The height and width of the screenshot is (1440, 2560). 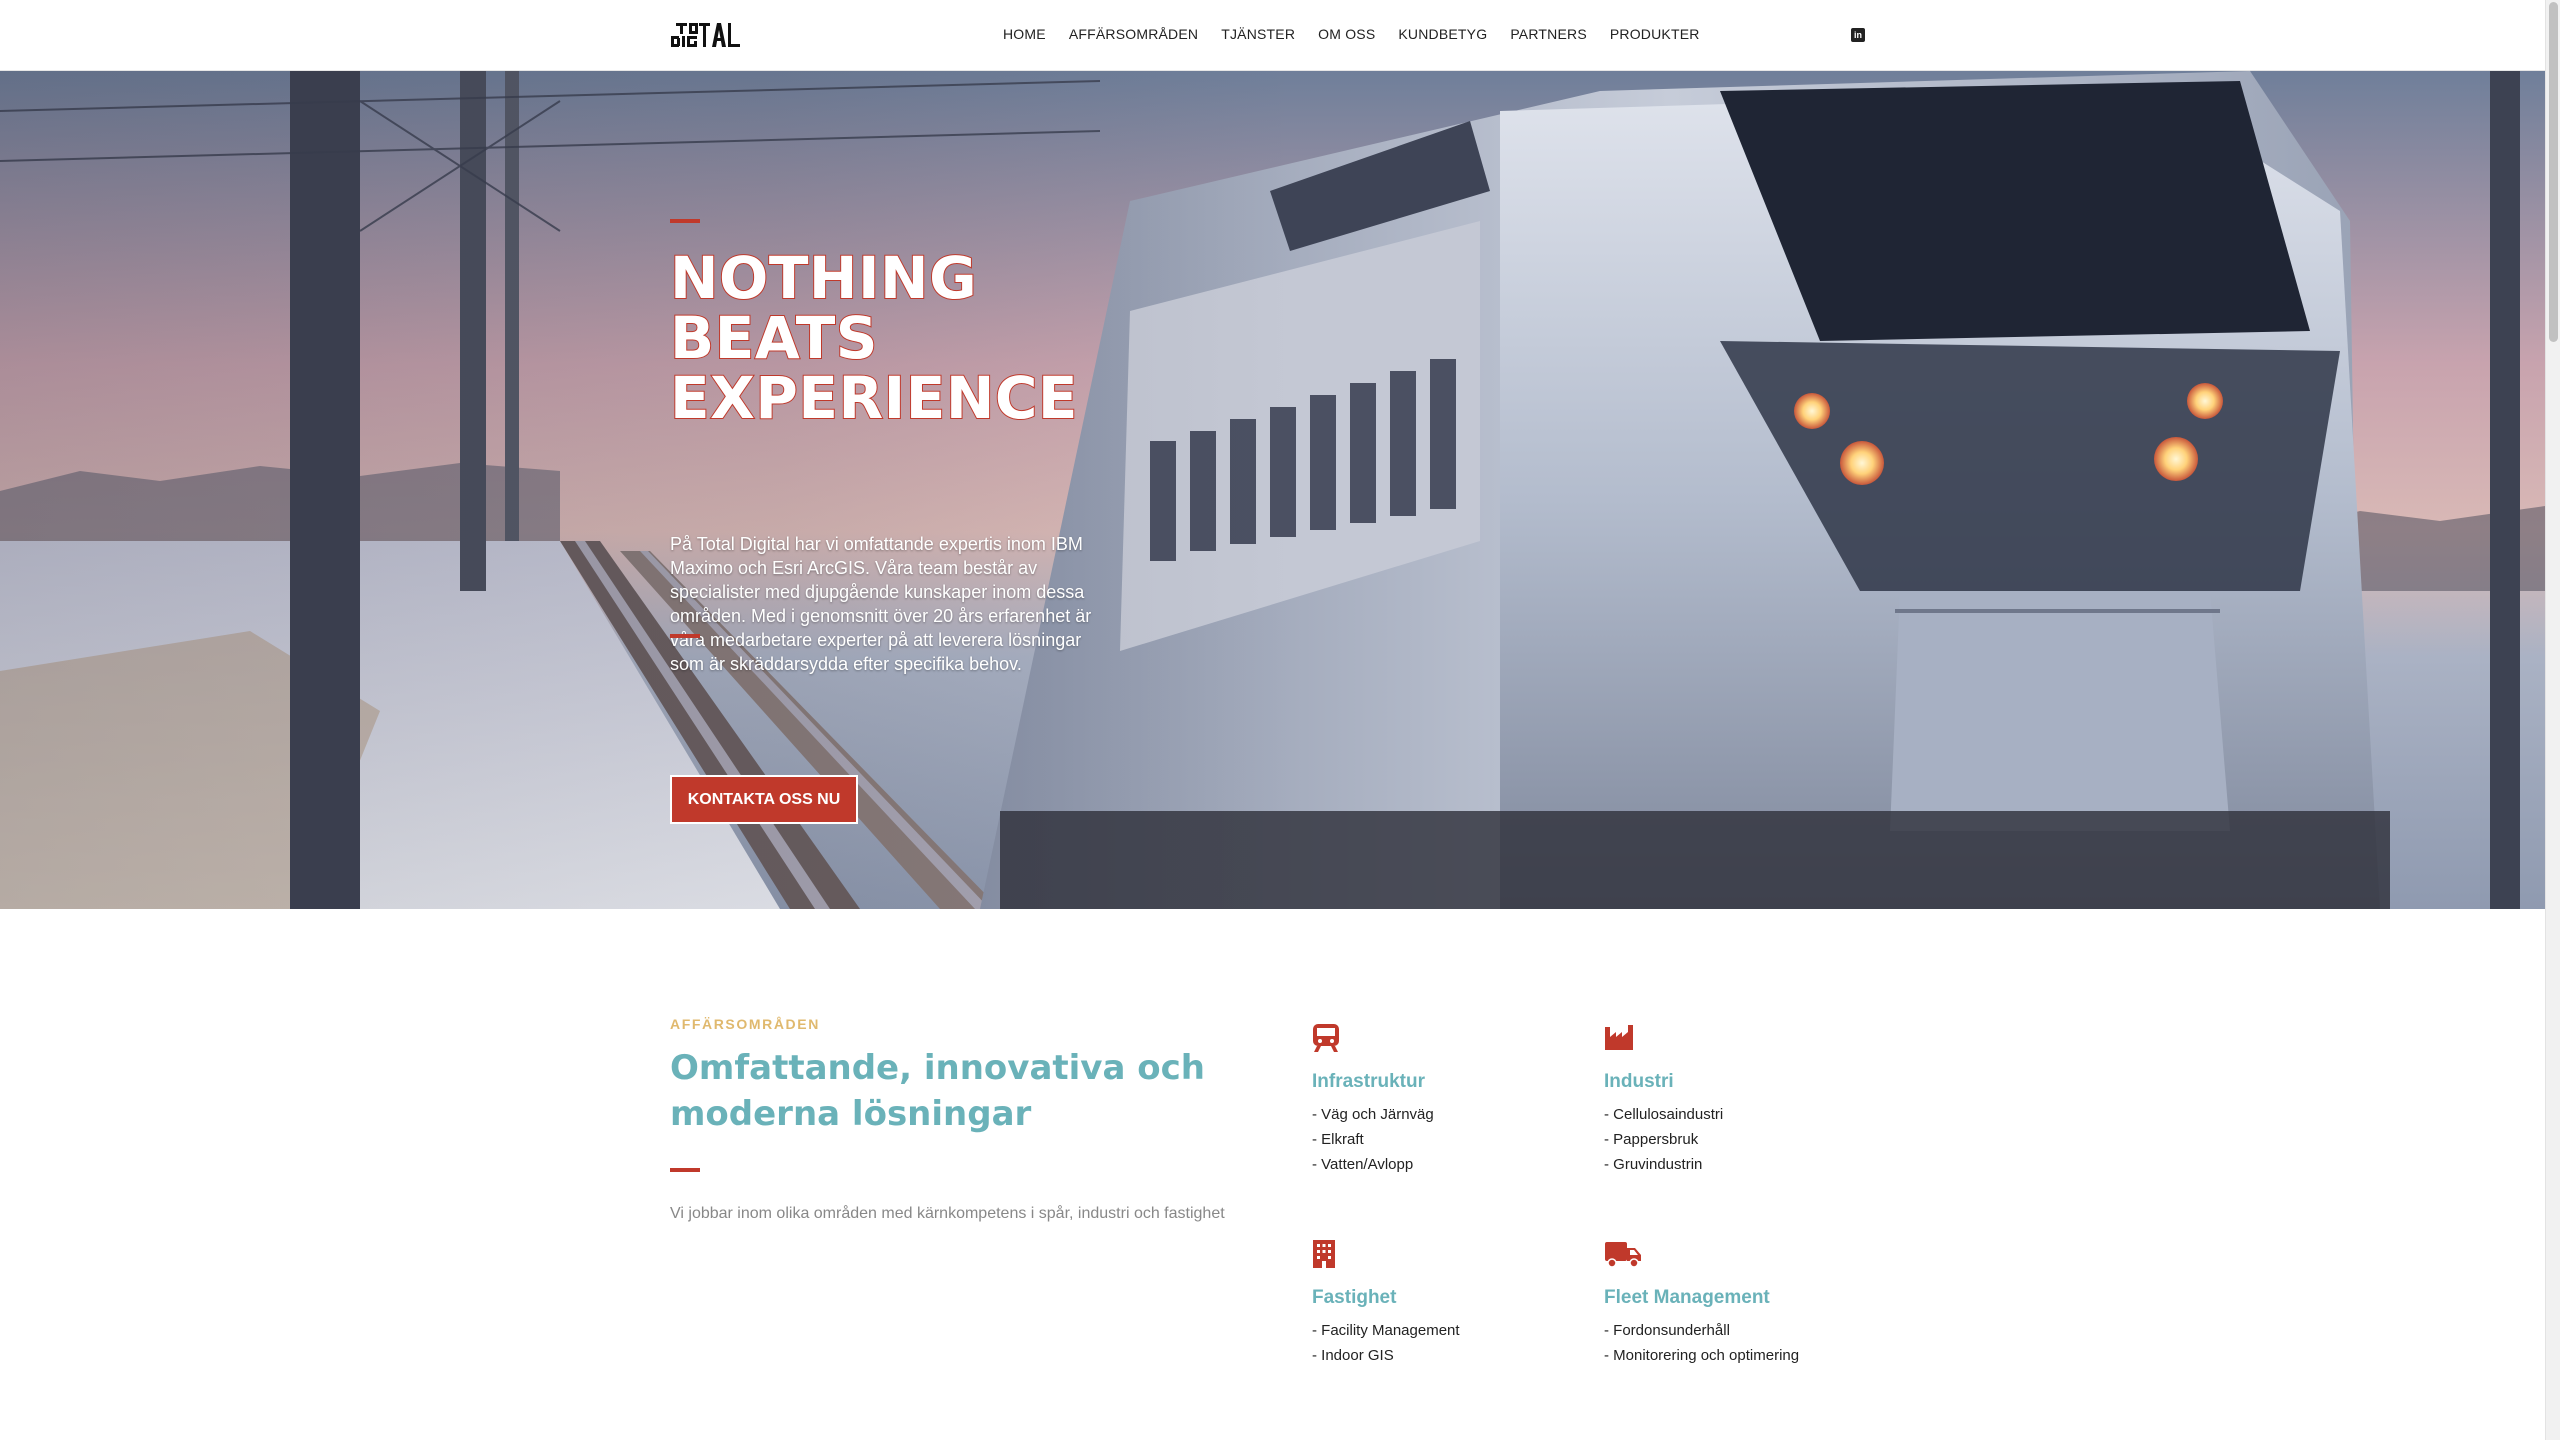 What do you see at coordinates (2552, 720) in the screenshot?
I see `page-scrollbar` at bounding box center [2552, 720].